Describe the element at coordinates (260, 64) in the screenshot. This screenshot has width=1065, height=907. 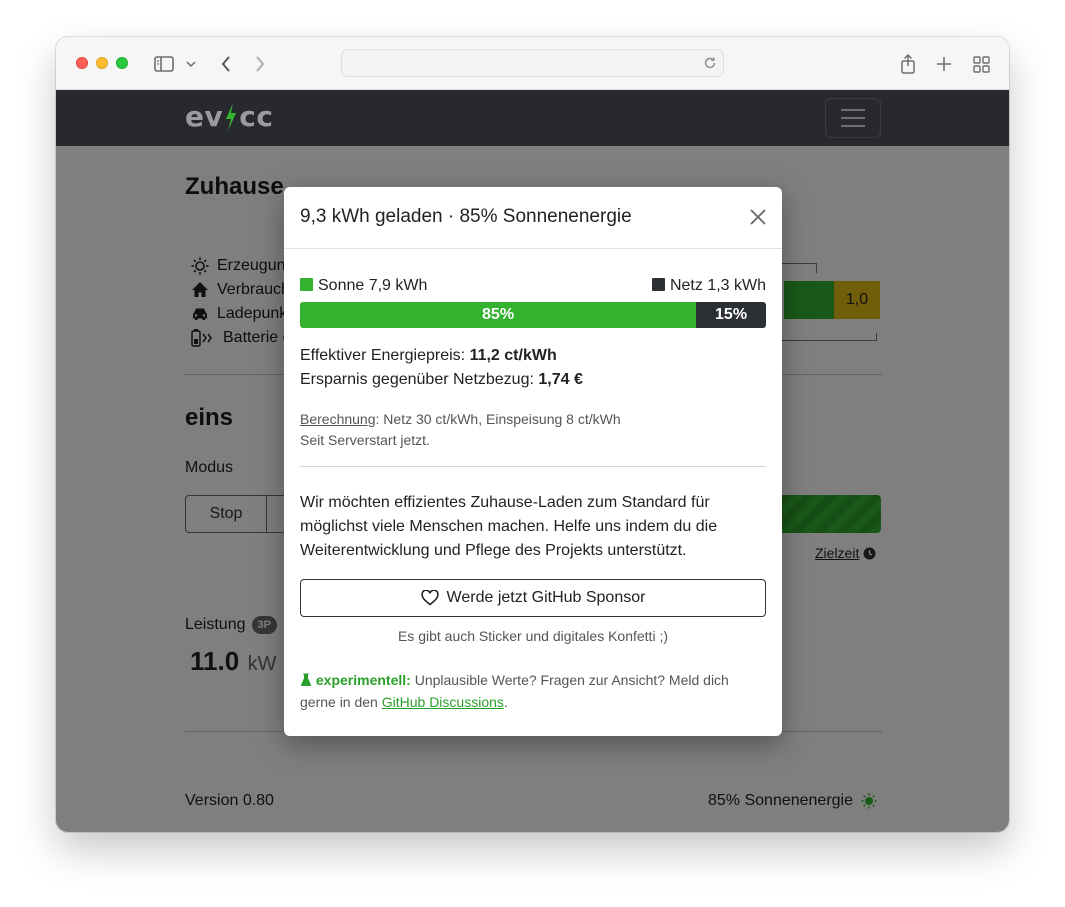
I see `forward-icon` at that location.